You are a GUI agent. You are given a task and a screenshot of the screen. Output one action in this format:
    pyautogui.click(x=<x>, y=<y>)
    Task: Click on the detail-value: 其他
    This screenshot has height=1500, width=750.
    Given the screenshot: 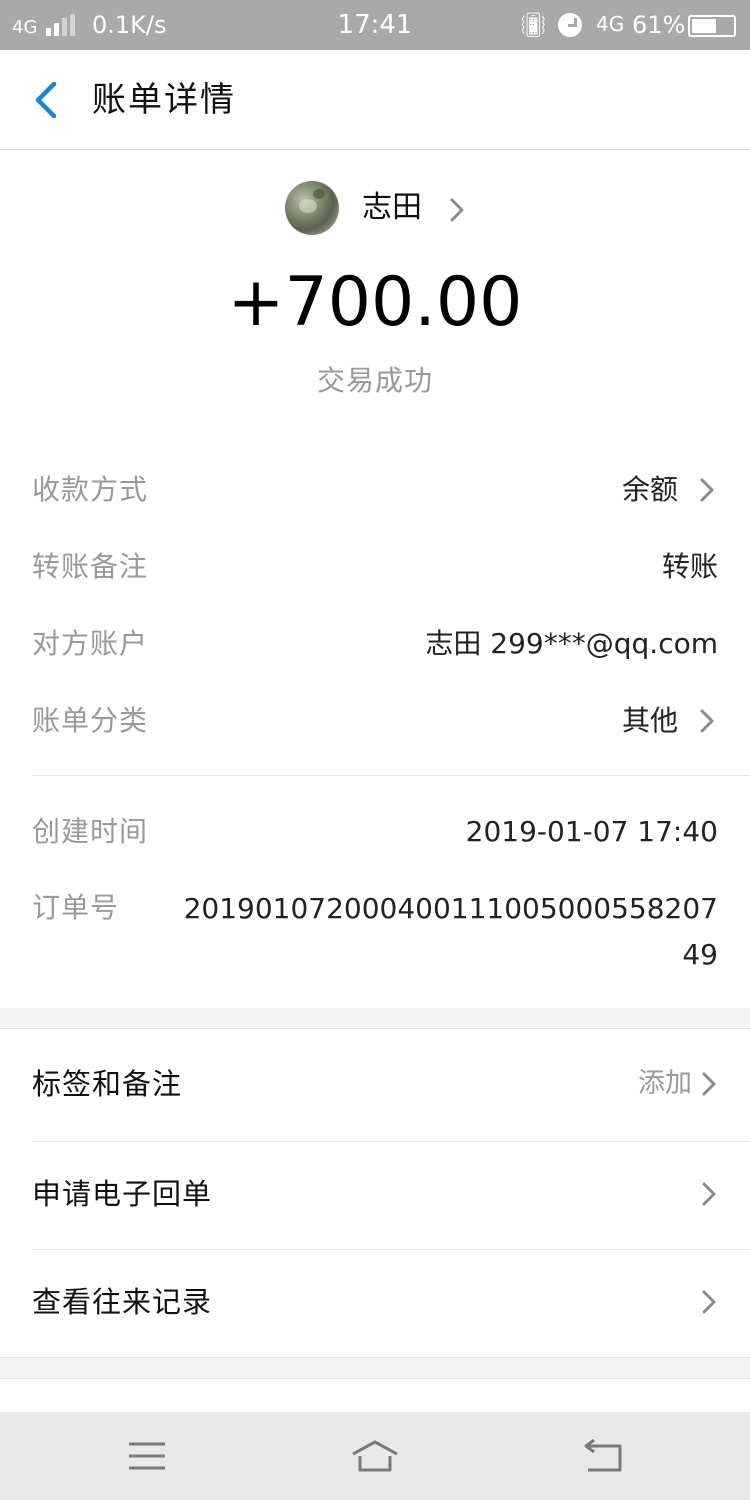 What is the action you would take?
    pyautogui.click(x=649, y=720)
    